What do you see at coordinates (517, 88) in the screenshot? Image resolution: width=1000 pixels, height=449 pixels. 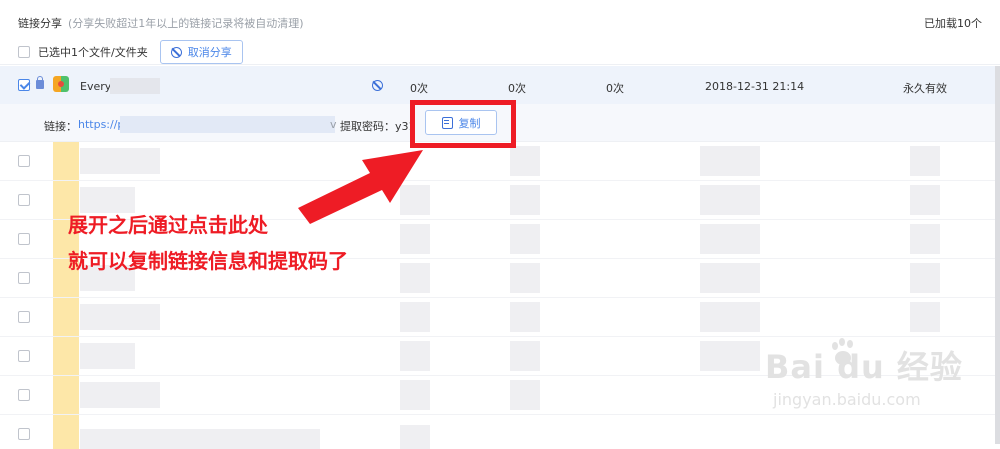 I see `save-count: 0次` at bounding box center [517, 88].